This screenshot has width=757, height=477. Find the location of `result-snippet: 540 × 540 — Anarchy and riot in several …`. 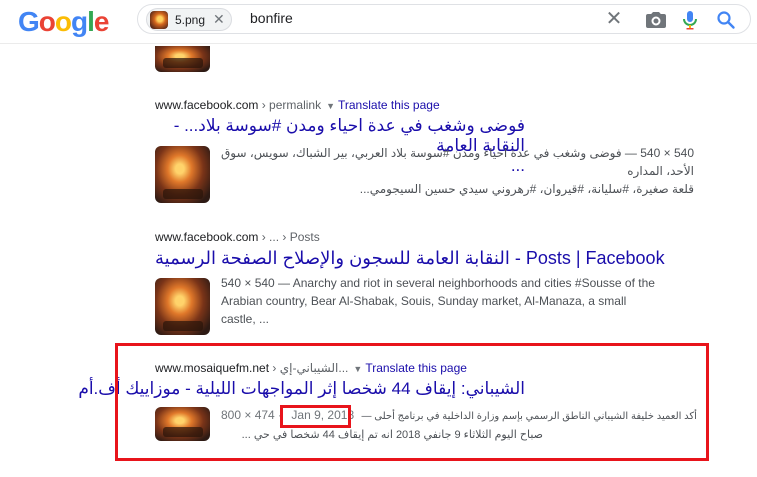

result-snippet: 540 × 540 — Anarchy and riot in several … is located at coordinates (446, 301).